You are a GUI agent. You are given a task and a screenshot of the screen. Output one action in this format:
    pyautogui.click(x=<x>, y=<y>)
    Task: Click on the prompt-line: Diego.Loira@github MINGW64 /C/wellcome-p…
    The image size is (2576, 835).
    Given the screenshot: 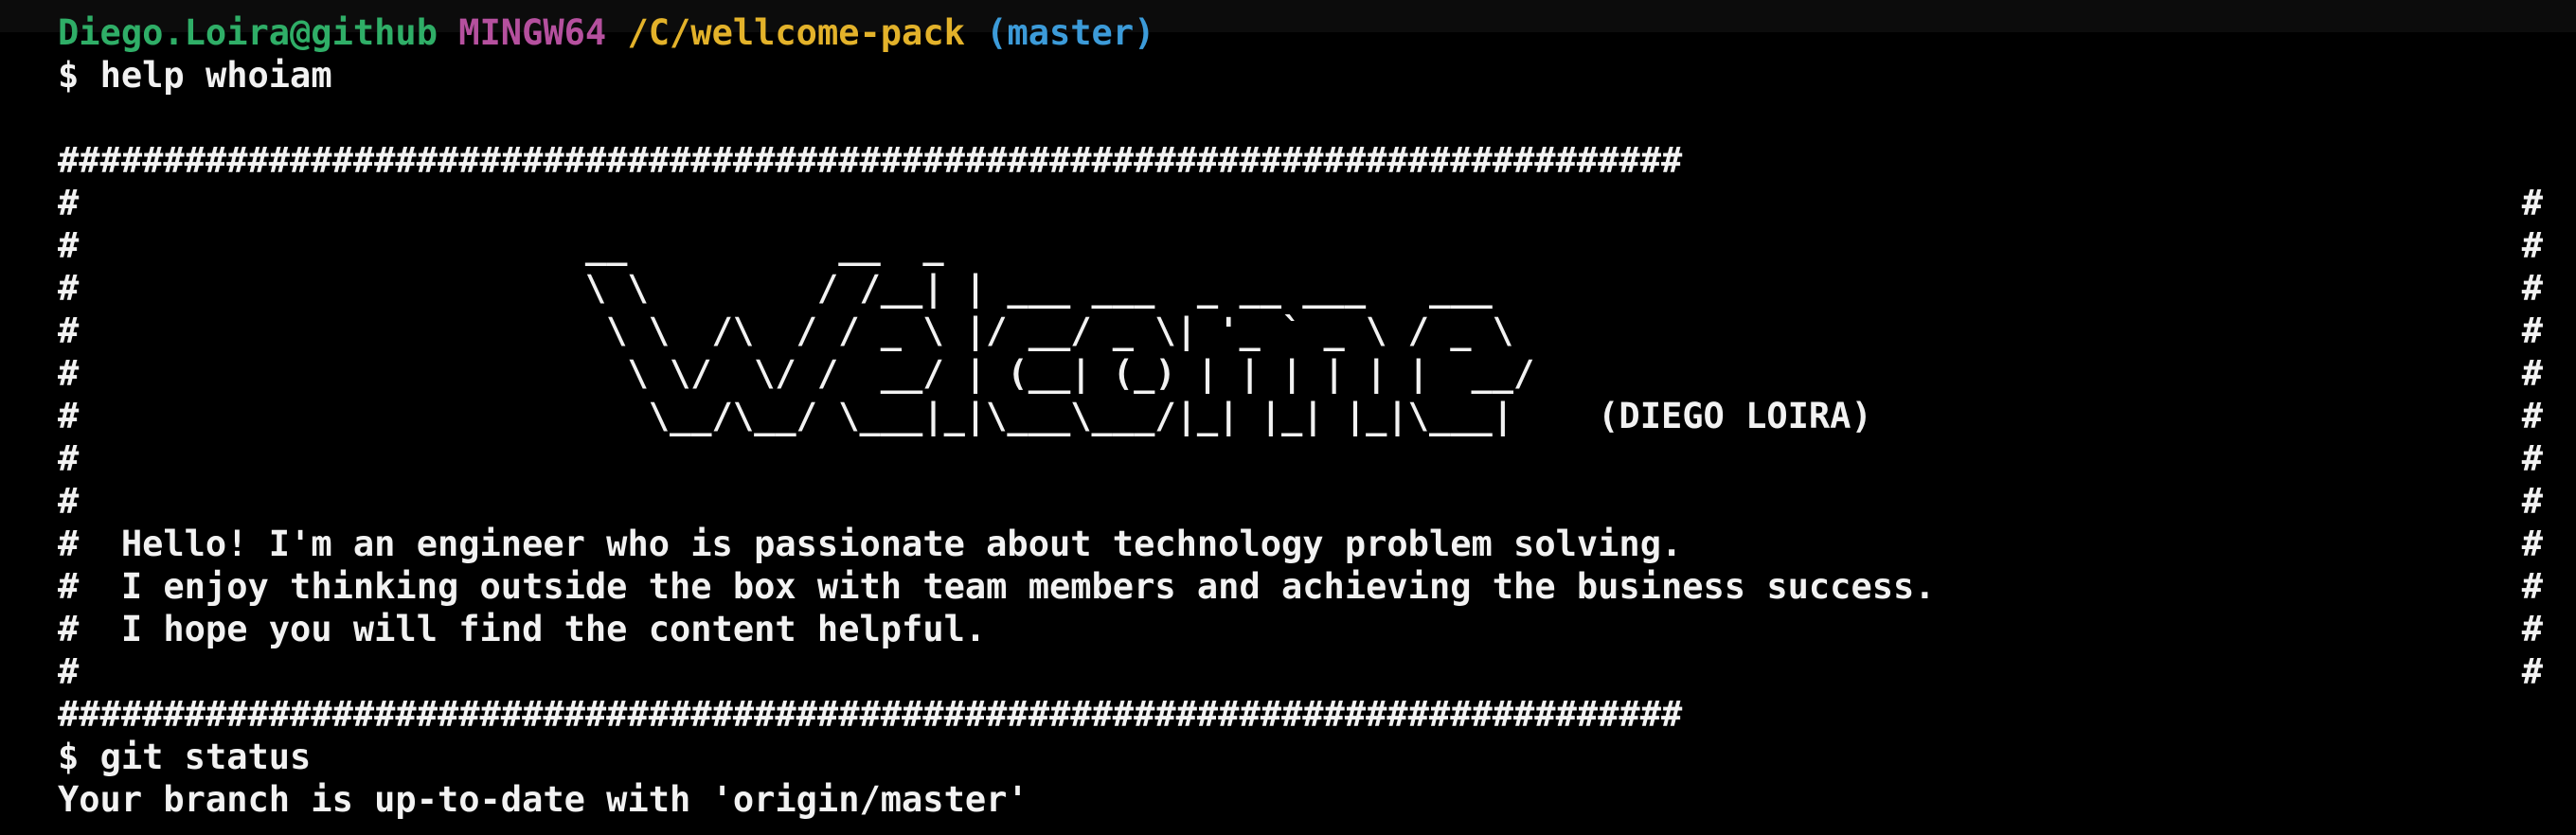 What is the action you would take?
    pyautogui.click(x=1300, y=32)
    